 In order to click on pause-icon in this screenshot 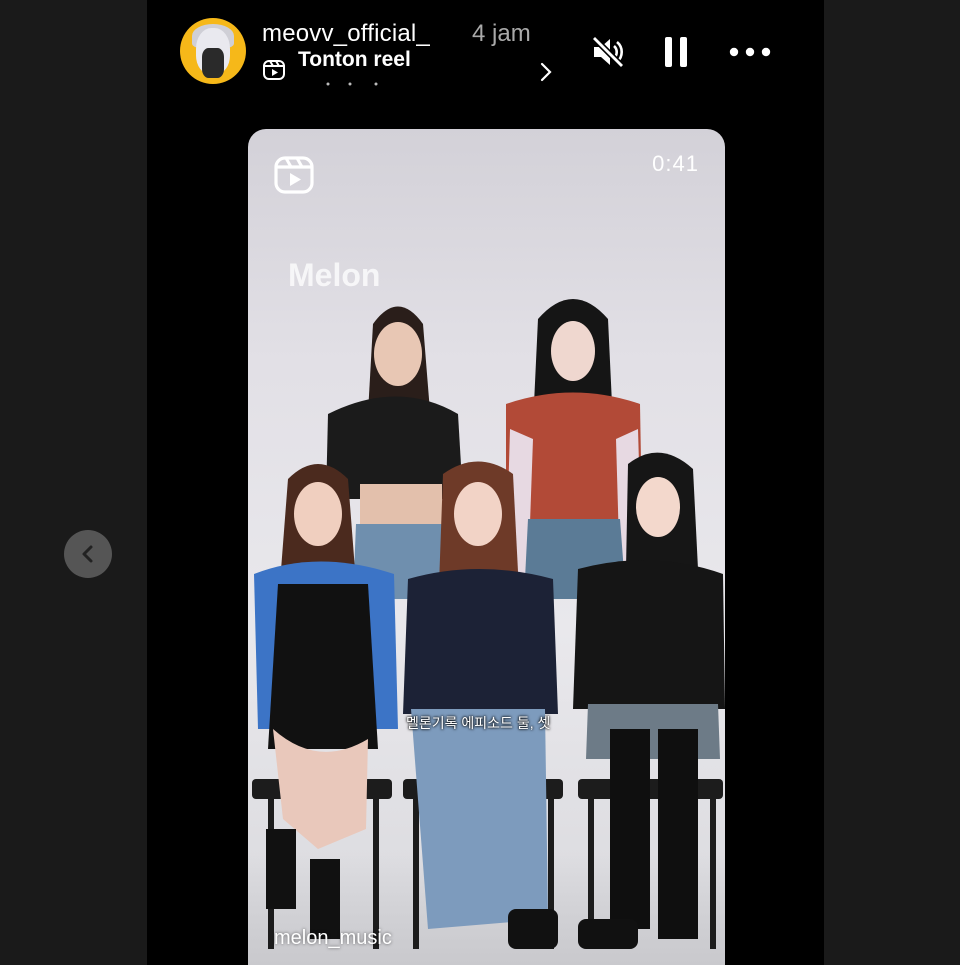, I will do `click(676, 52)`.